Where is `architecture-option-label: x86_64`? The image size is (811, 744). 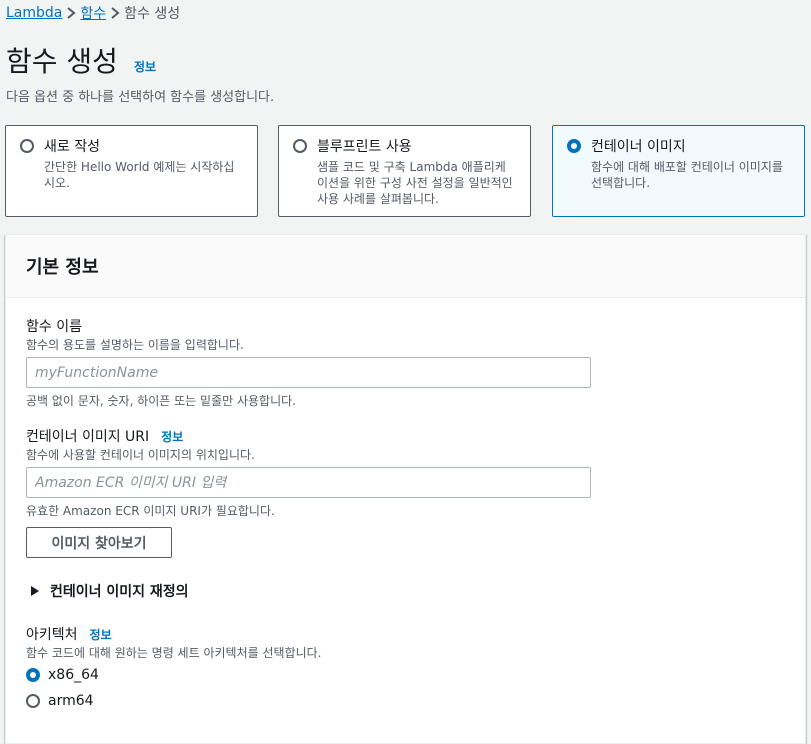
architecture-option-label: x86_64 is located at coordinates (73, 675).